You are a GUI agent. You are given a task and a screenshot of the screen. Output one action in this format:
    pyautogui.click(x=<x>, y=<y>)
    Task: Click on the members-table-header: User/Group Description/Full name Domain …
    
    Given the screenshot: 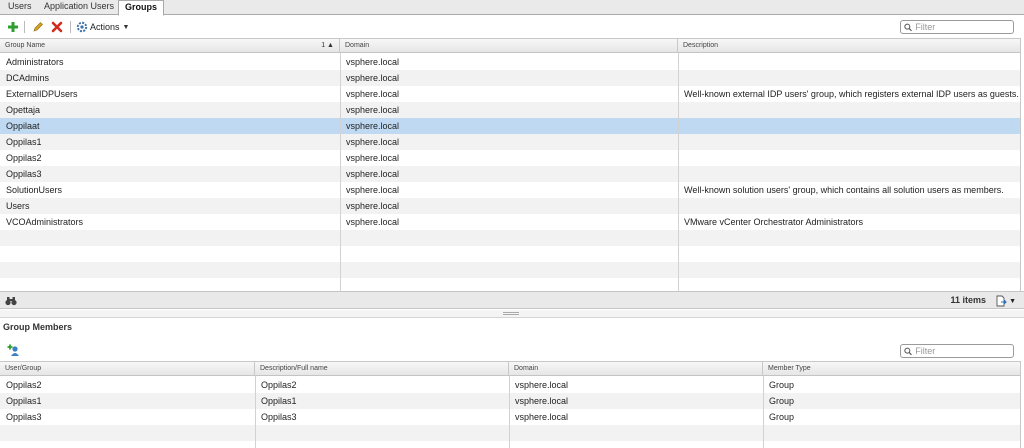 What is the action you would take?
    pyautogui.click(x=510, y=369)
    